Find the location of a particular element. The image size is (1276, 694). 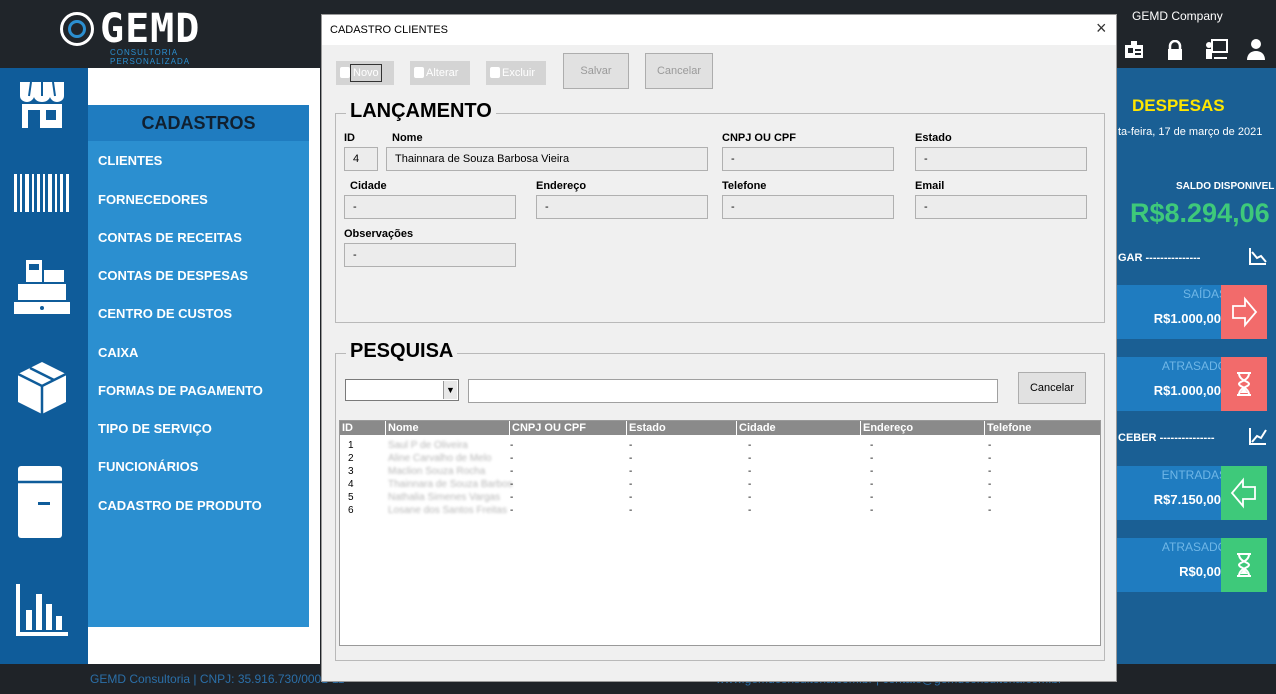

endereco-label: Endereço is located at coordinates (561, 186).